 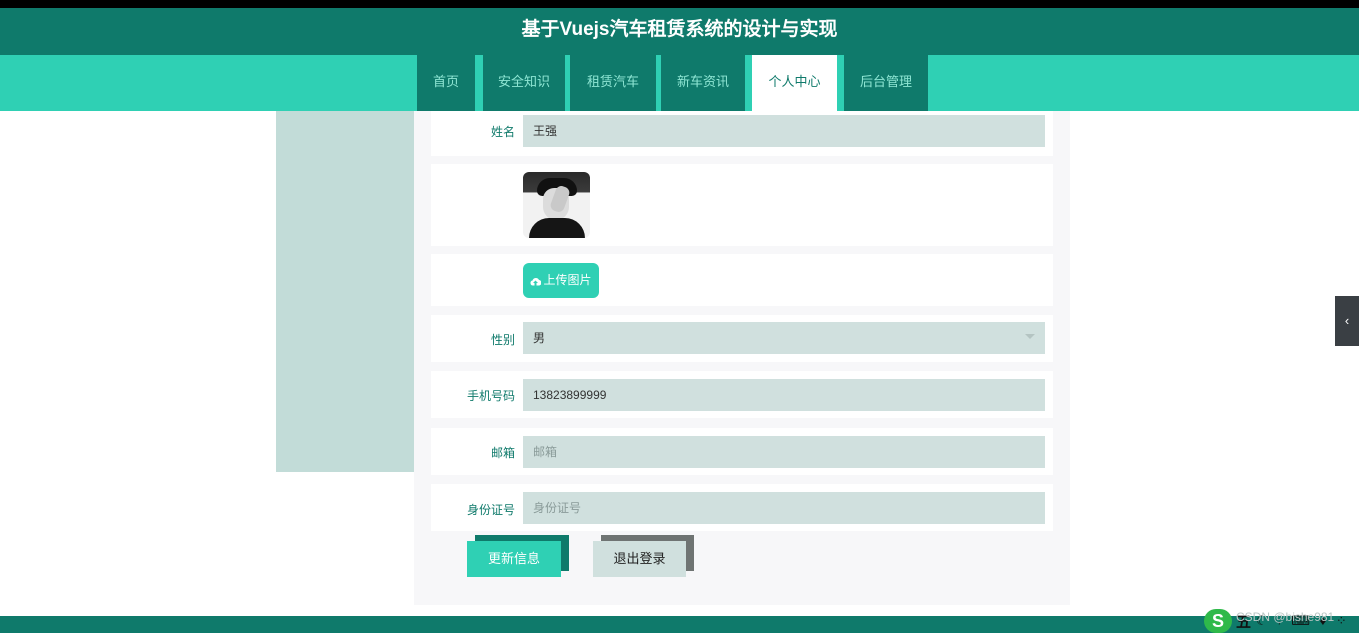 What do you see at coordinates (886, 83) in the screenshot?
I see `nav-item-admin: 后台管理` at bounding box center [886, 83].